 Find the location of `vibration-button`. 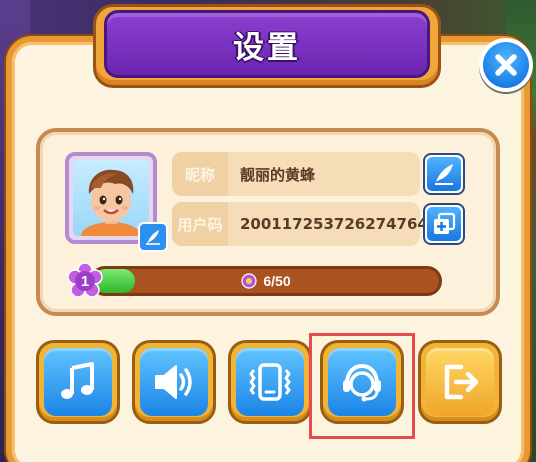

vibration-button is located at coordinates (270, 382).